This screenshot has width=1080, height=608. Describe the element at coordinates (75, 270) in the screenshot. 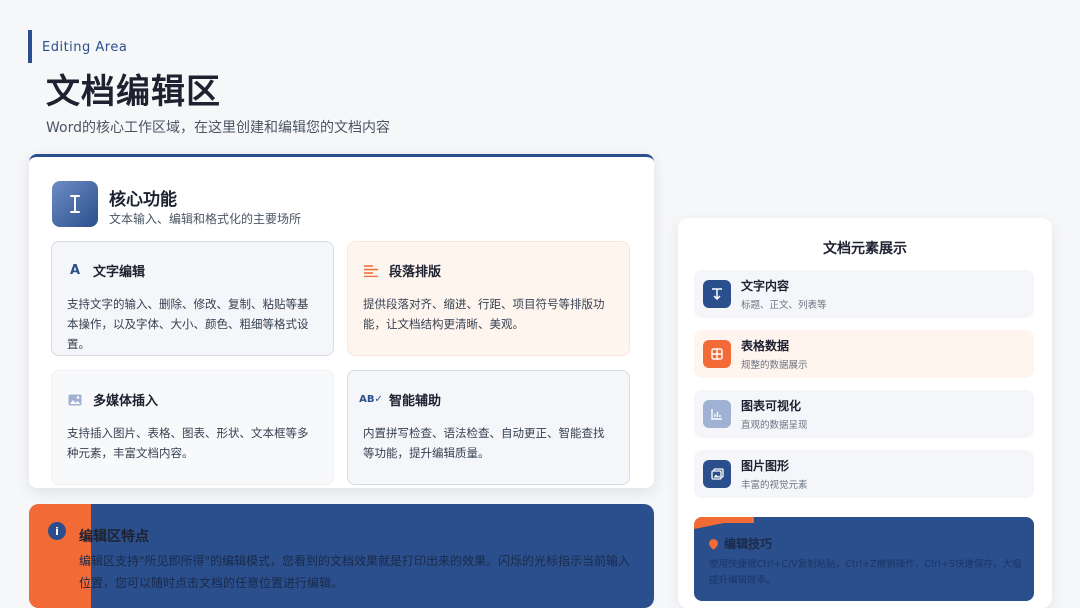

I see `letter-a-icon: A` at that location.